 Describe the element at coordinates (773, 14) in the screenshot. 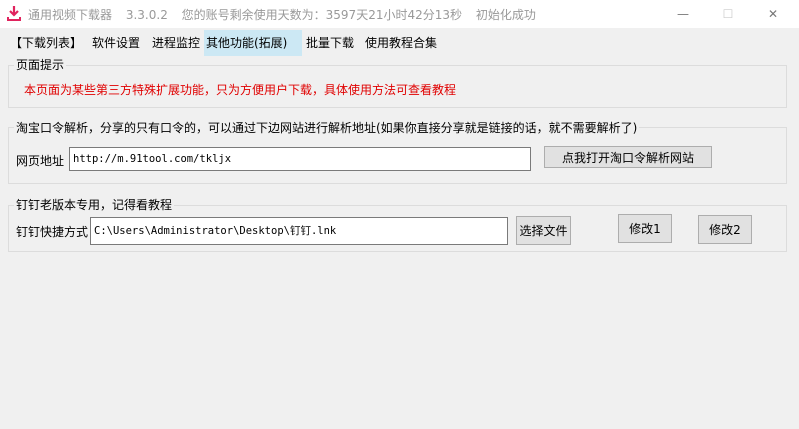

I see `close-button: ✕` at that location.